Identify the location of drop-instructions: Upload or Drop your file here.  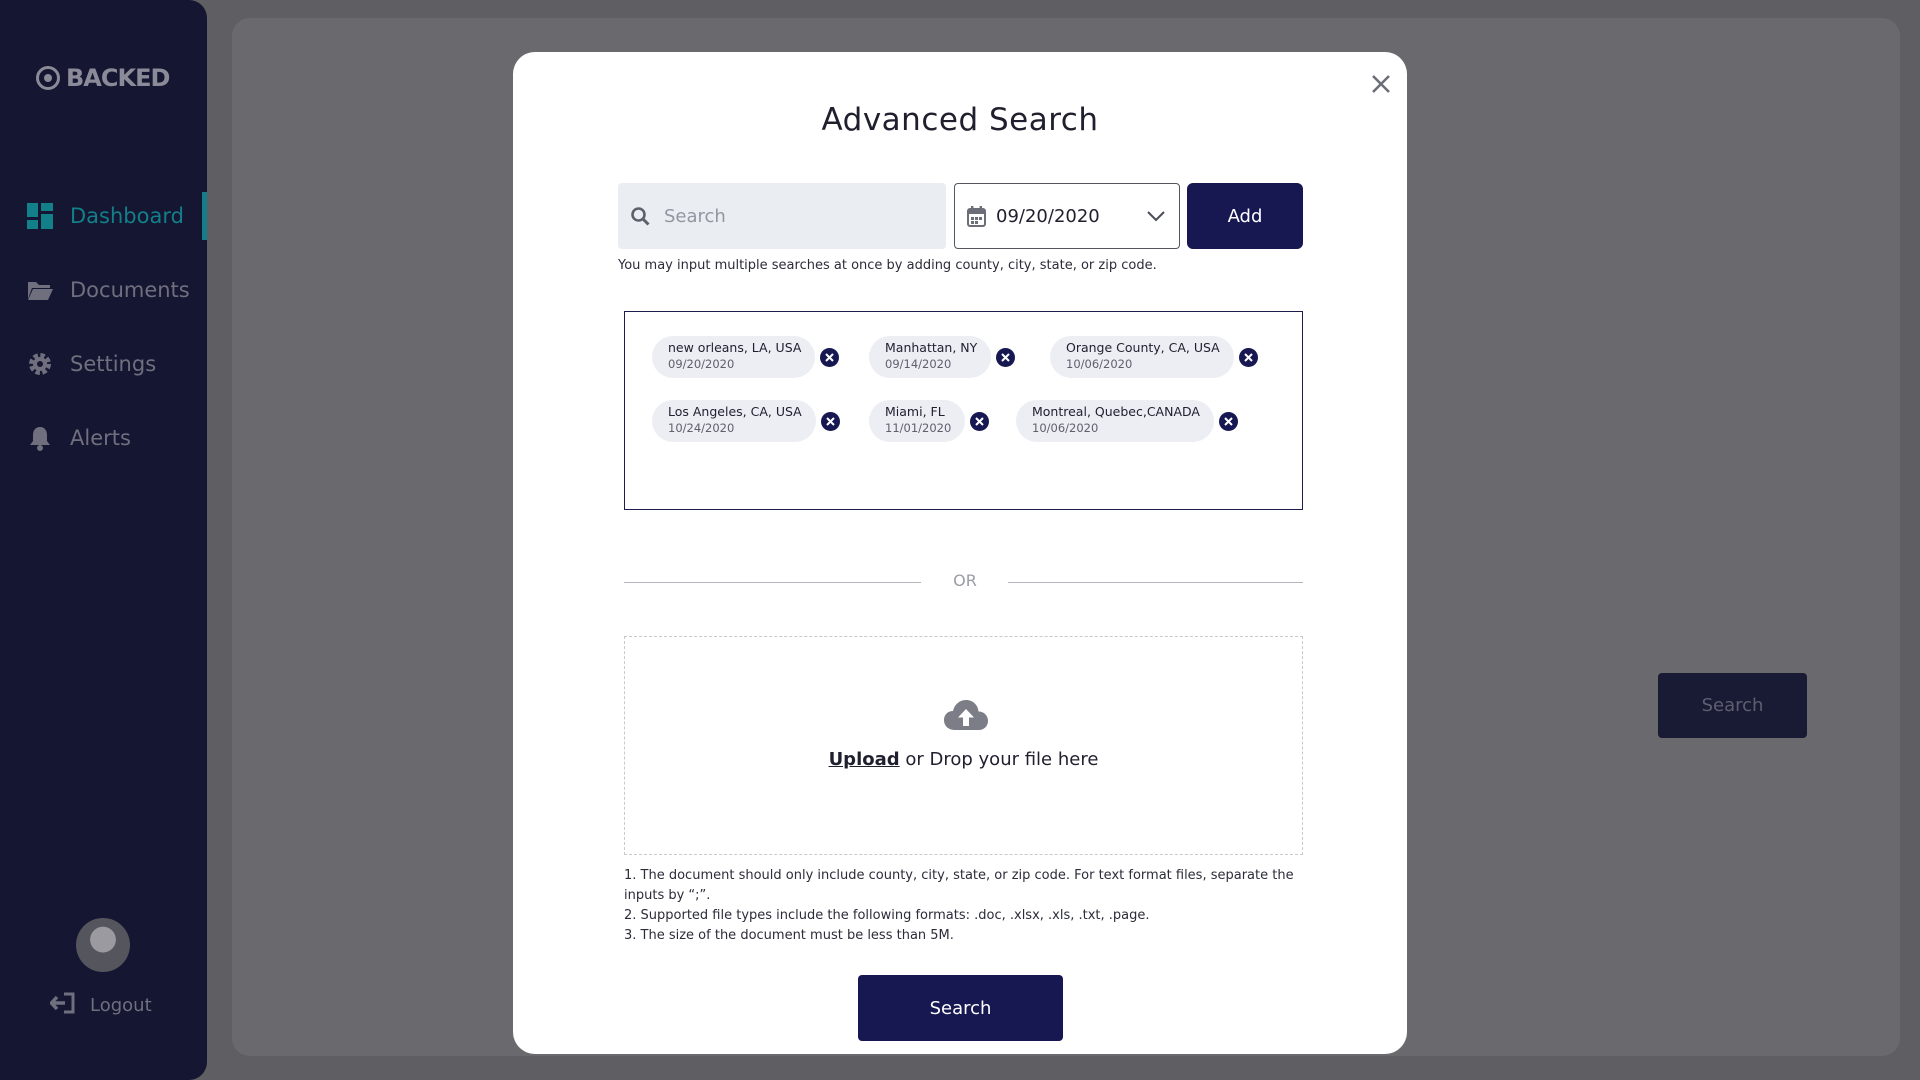
(963, 759).